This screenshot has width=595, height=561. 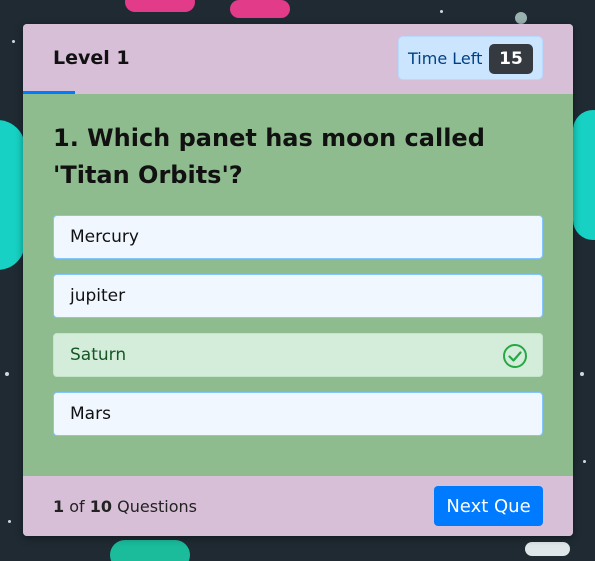 What do you see at coordinates (298, 296) in the screenshot?
I see `option-jupiter: jupiter` at bounding box center [298, 296].